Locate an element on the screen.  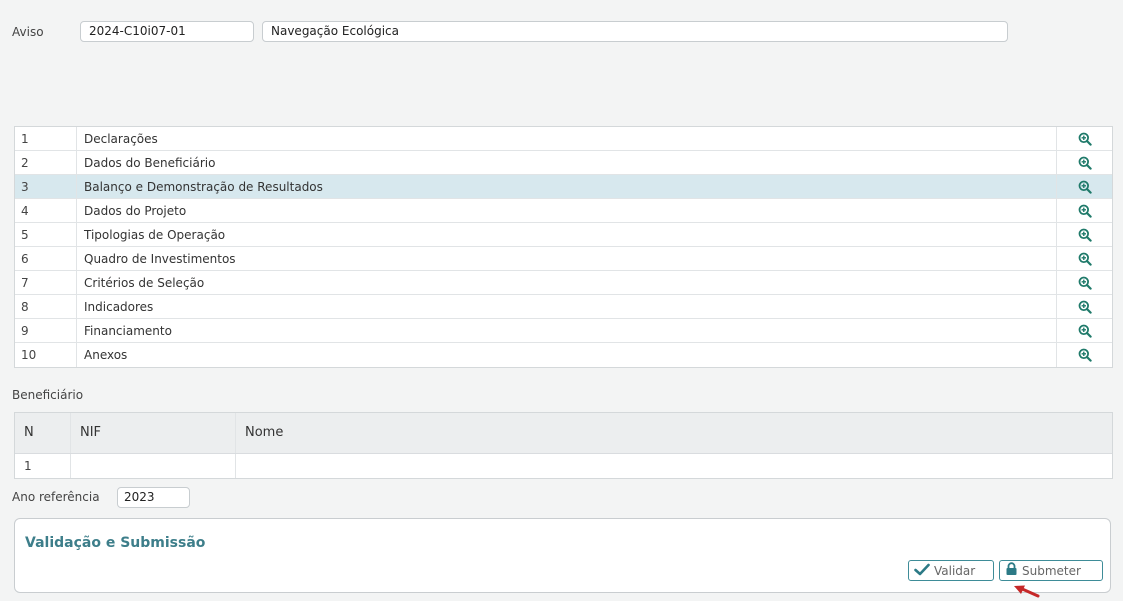
ano-referencia-label: Ano referência is located at coordinates (56, 497).